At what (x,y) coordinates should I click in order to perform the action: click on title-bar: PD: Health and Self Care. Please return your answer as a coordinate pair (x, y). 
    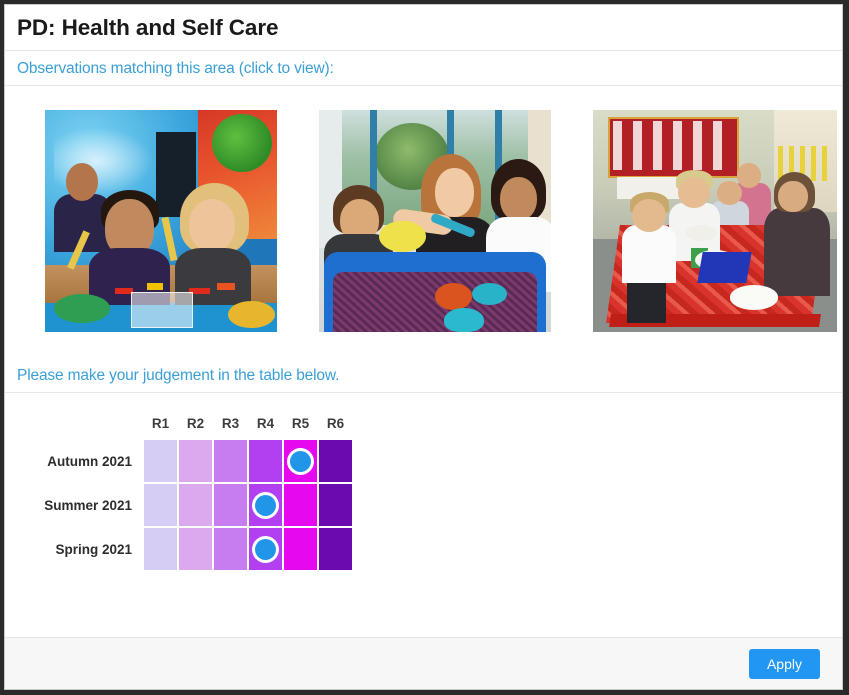
    Looking at the image, I should click on (423, 28).